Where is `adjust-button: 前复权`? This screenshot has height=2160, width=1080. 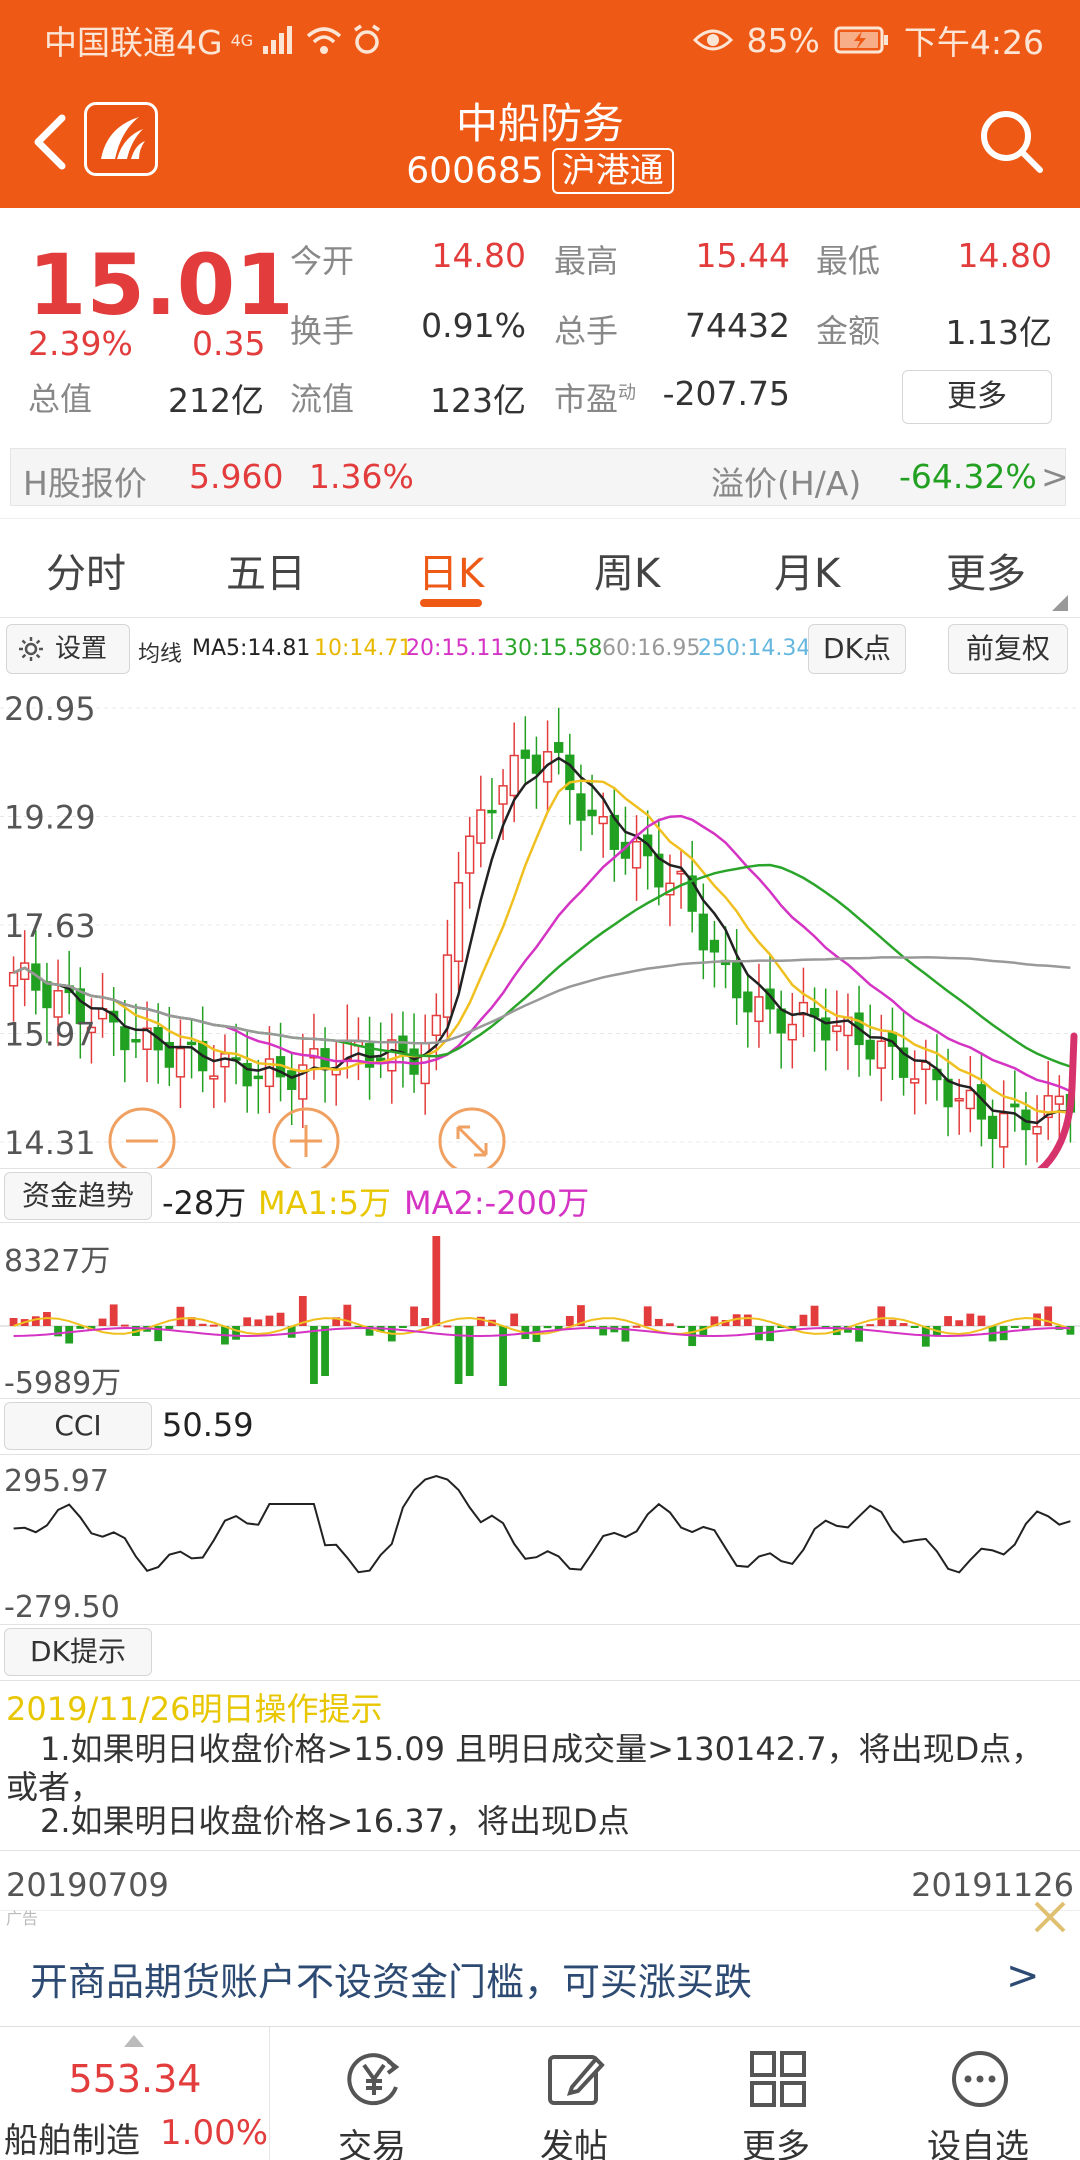 adjust-button: 前复权 is located at coordinates (1008, 649).